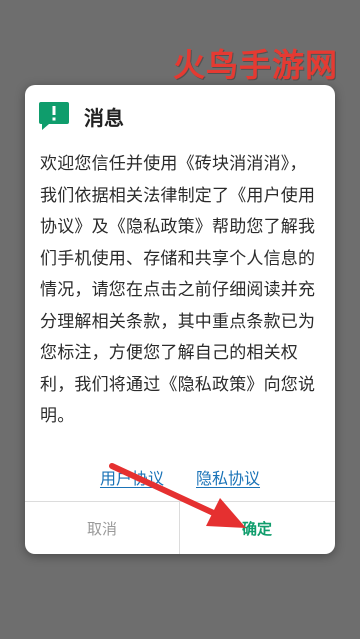  What do you see at coordinates (81, 116) in the screenshot?
I see `dialog-header: 消息` at bounding box center [81, 116].